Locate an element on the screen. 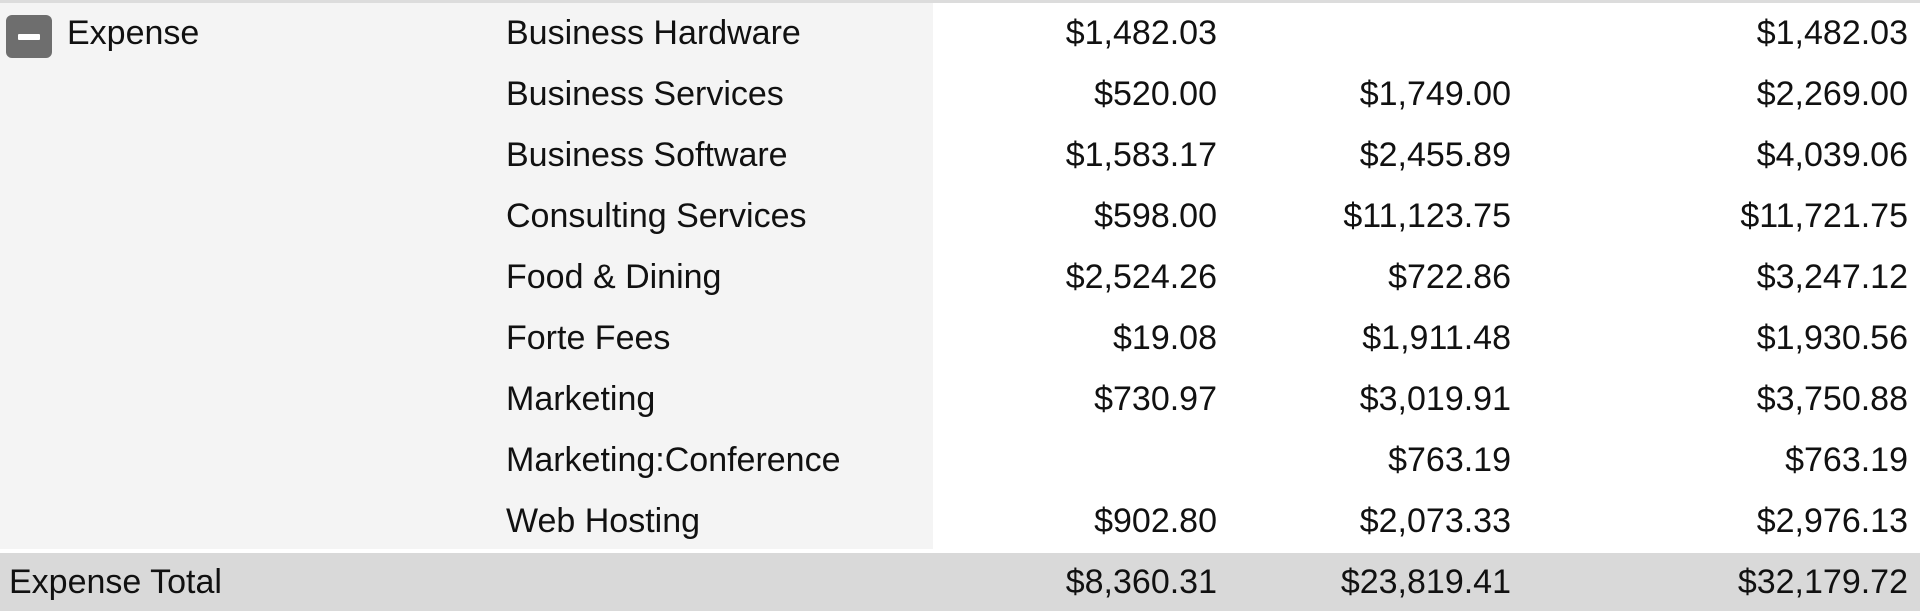 This screenshot has height=611, width=1920. category-cell: Forte Fees is located at coordinates (588, 338).